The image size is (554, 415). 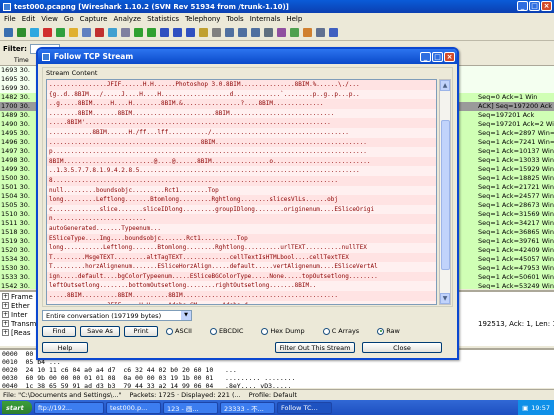 What do you see at coordinates (283, 331) in the screenshot?
I see `radio-hex-dump: Hex Dump` at bounding box center [283, 331].